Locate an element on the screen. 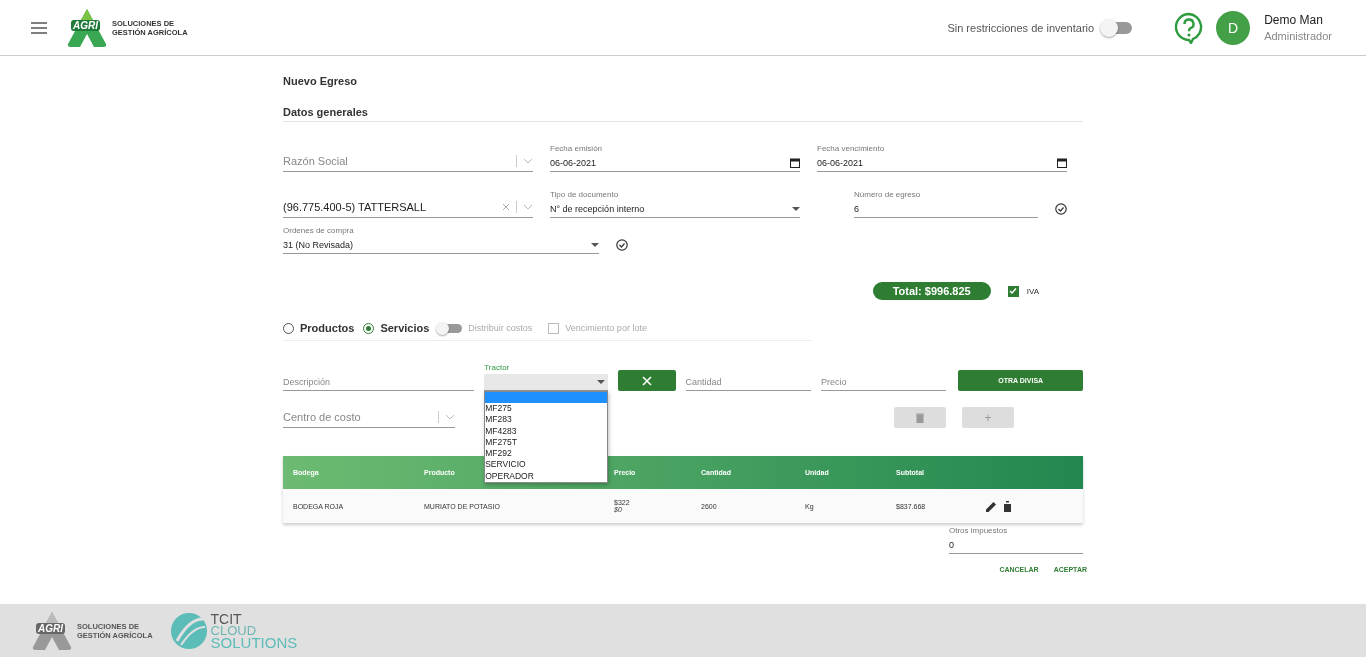 The width and height of the screenshot is (1366, 657). select-field: Razón Social is located at coordinates (408, 161).